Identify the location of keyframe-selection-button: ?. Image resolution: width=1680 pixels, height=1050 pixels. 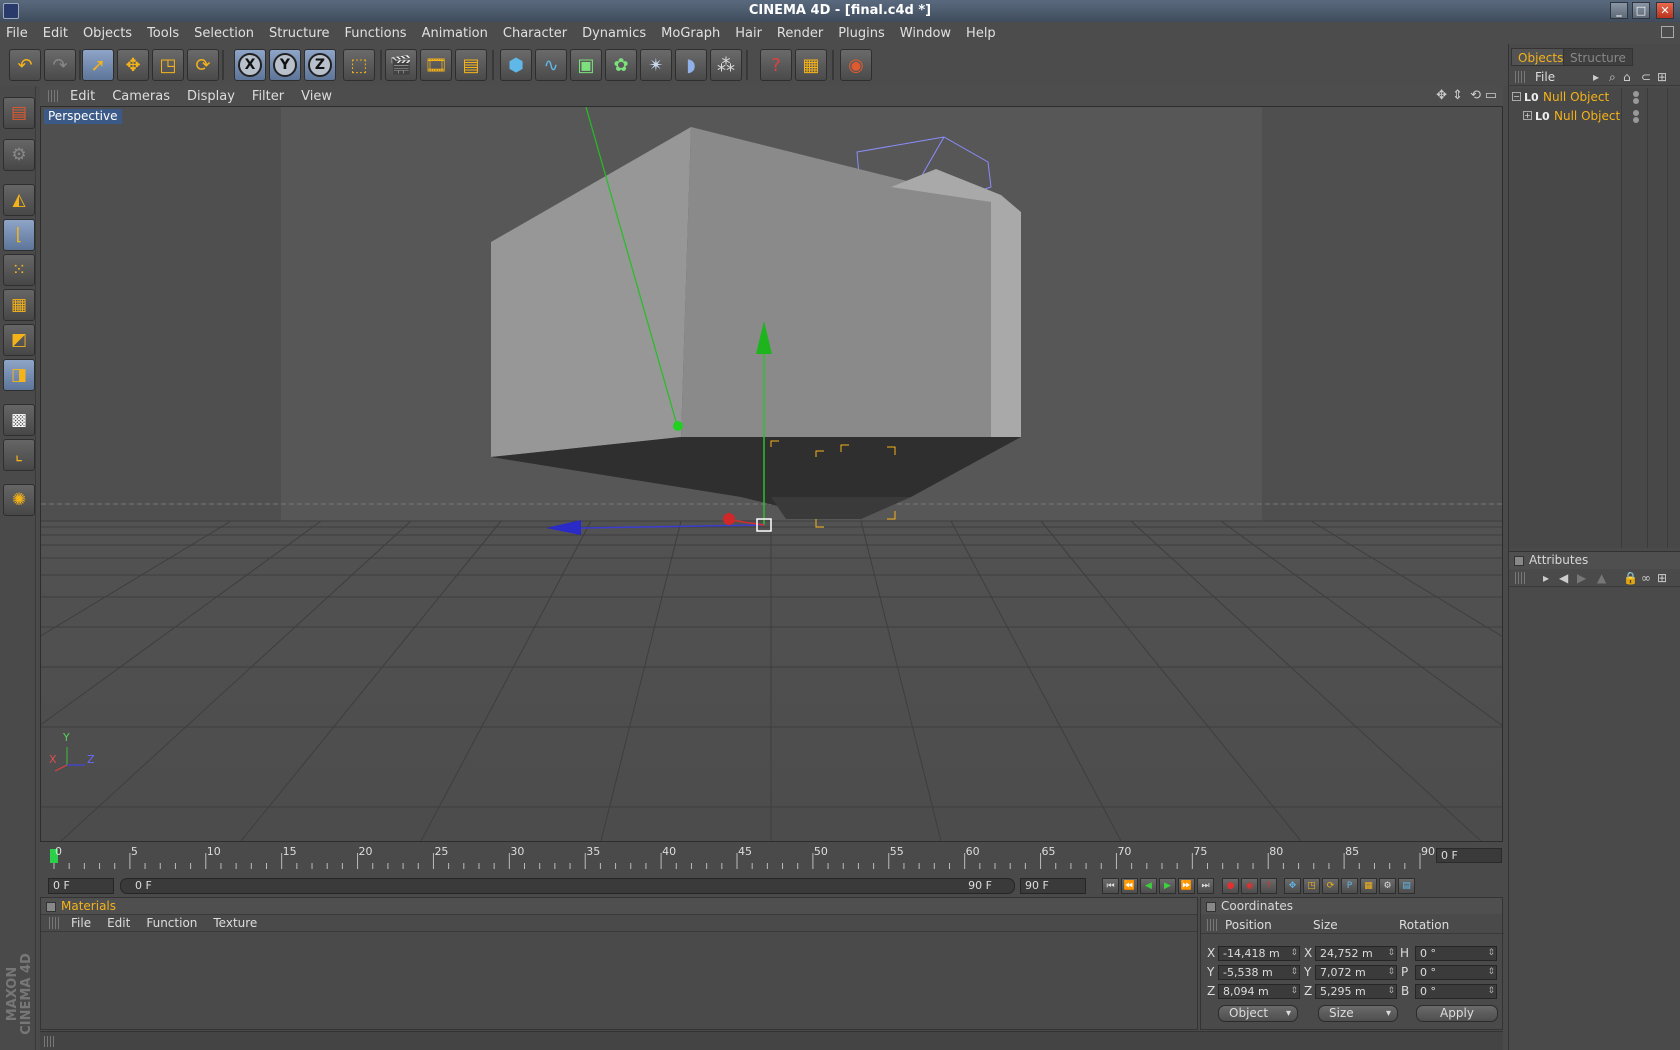
(1268, 886).